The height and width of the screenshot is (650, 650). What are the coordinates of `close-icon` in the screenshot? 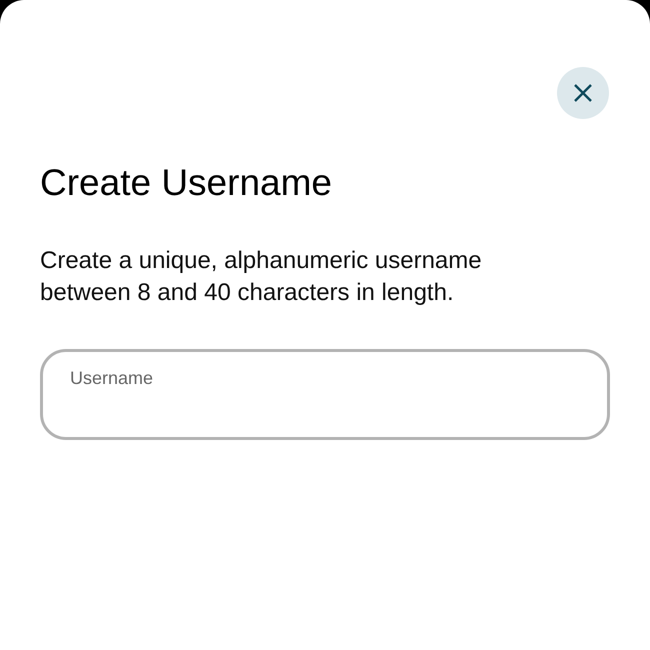 It's located at (583, 93).